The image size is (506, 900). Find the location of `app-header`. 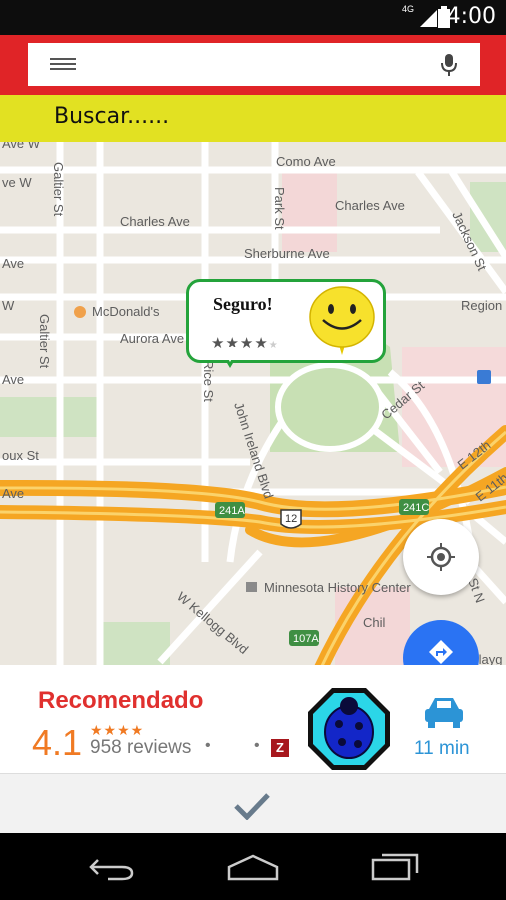

app-header is located at coordinates (253, 65).